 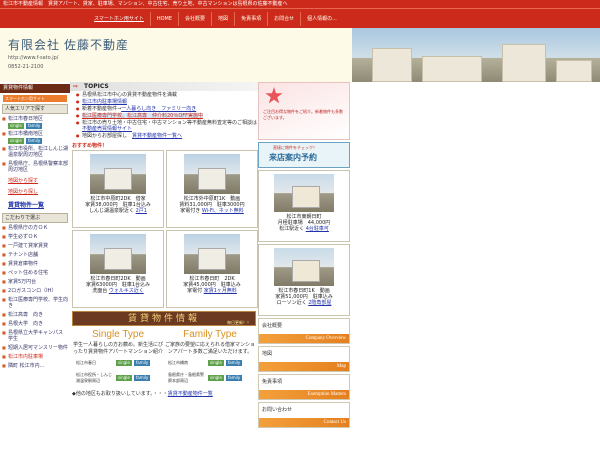 I want to click on pref-item: 島根大学 向き, so click(x=35, y=323).